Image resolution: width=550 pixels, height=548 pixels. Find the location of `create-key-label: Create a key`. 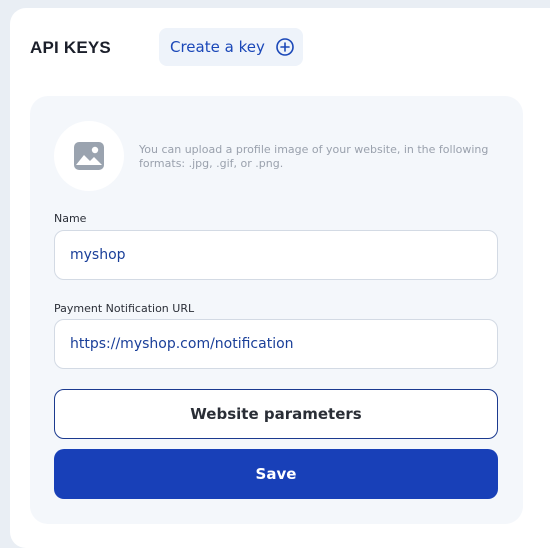

create-key-label: Create a key is located at coordinates (217, 47).